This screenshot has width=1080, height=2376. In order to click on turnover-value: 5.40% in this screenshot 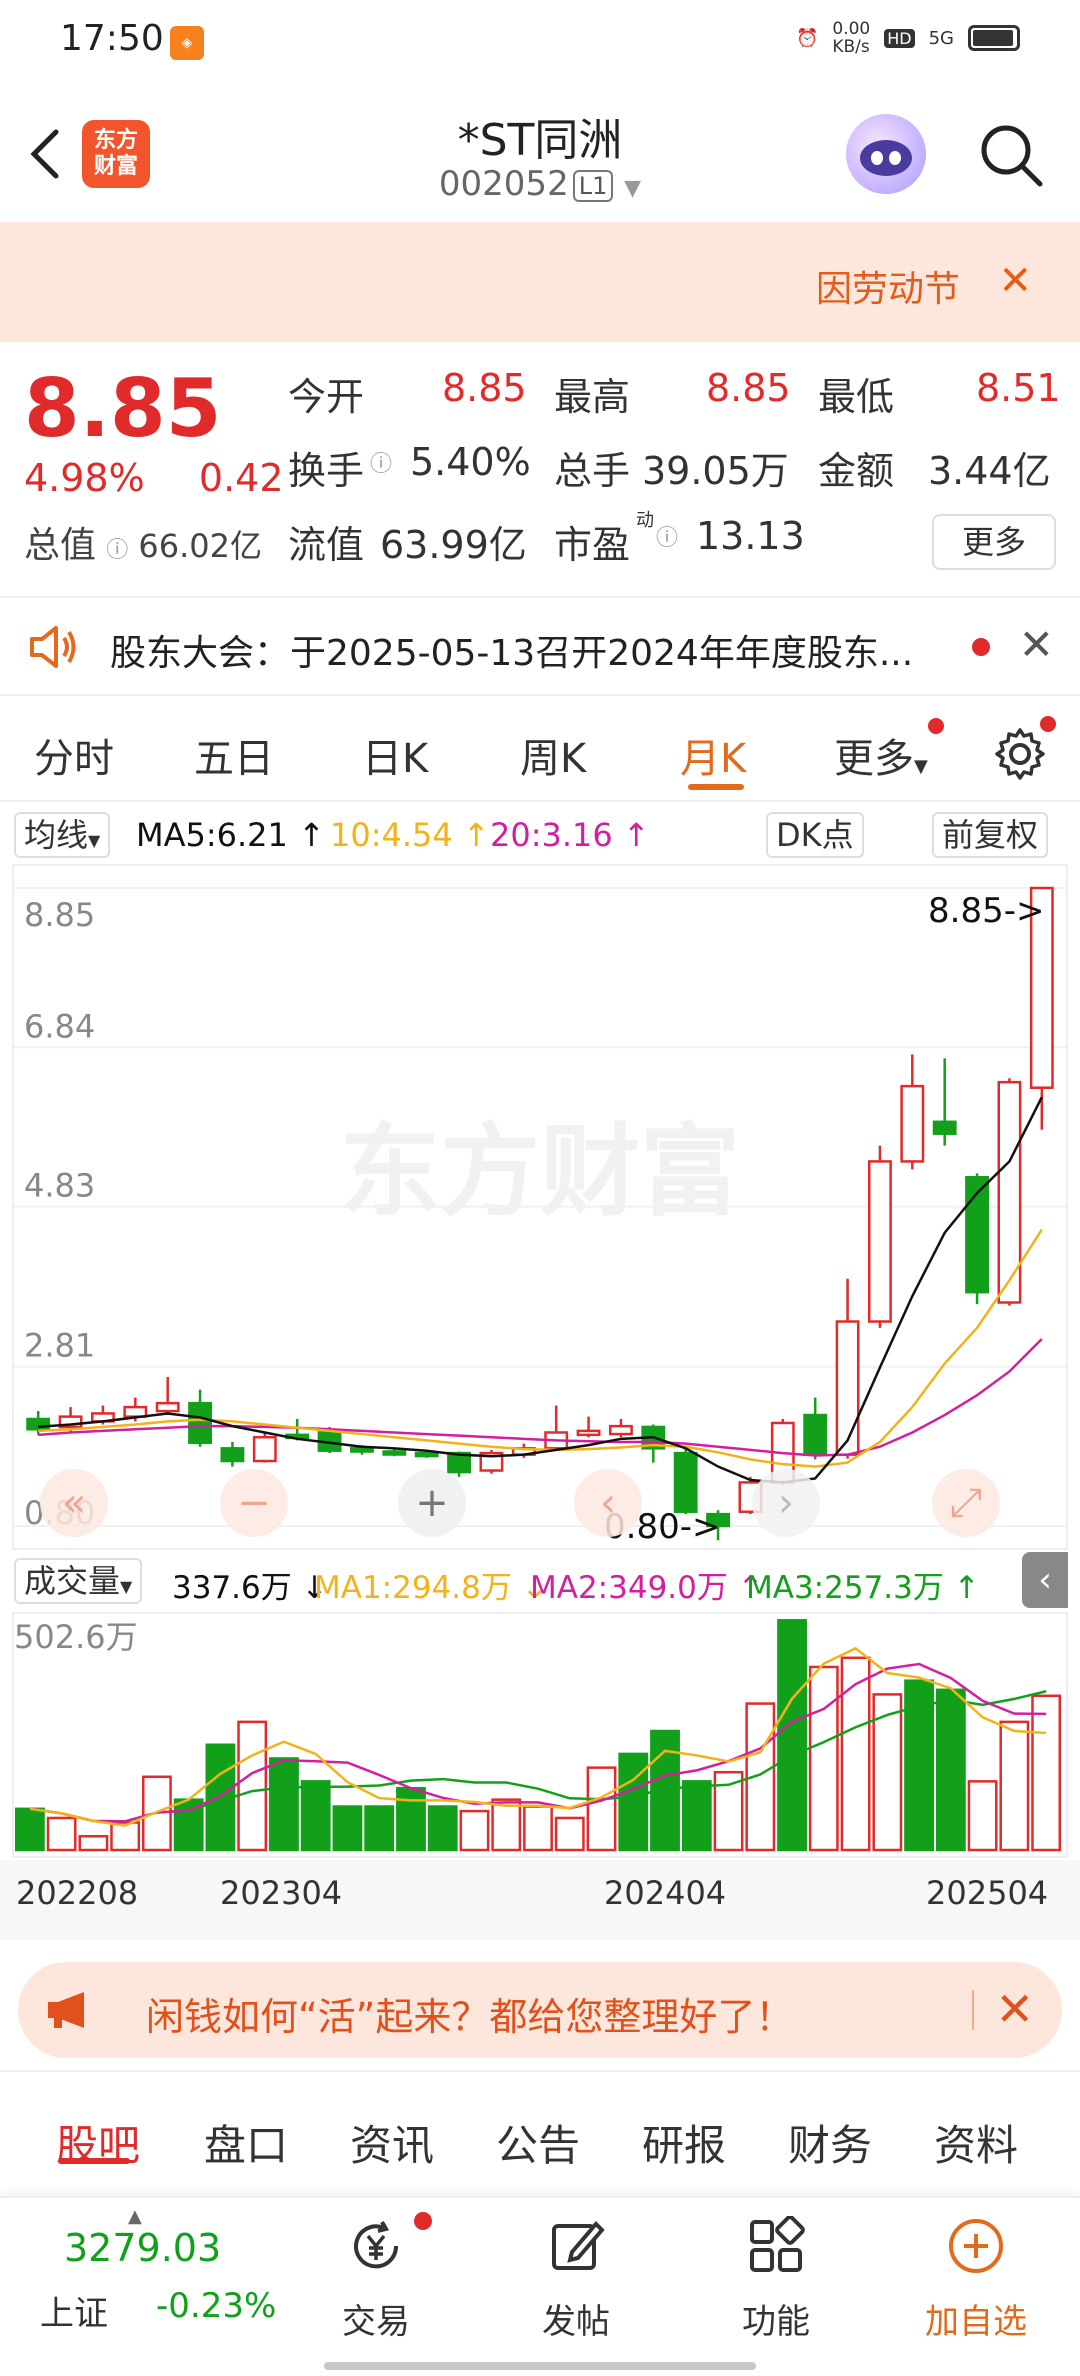, I will do `click(470, 462)`.